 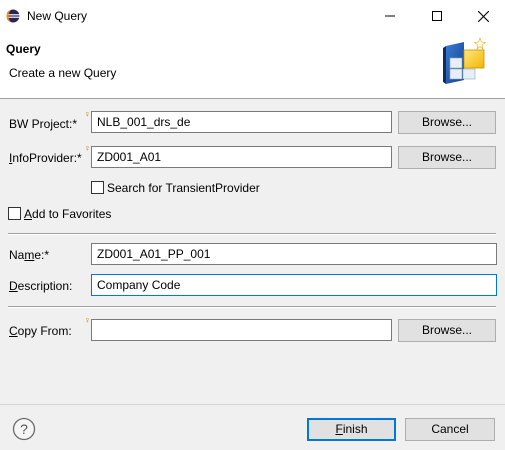 What do you see at coordinates (42, 255) in the screenshot?
I see `name-label-post: e:*` at bounding box center [42, 255].